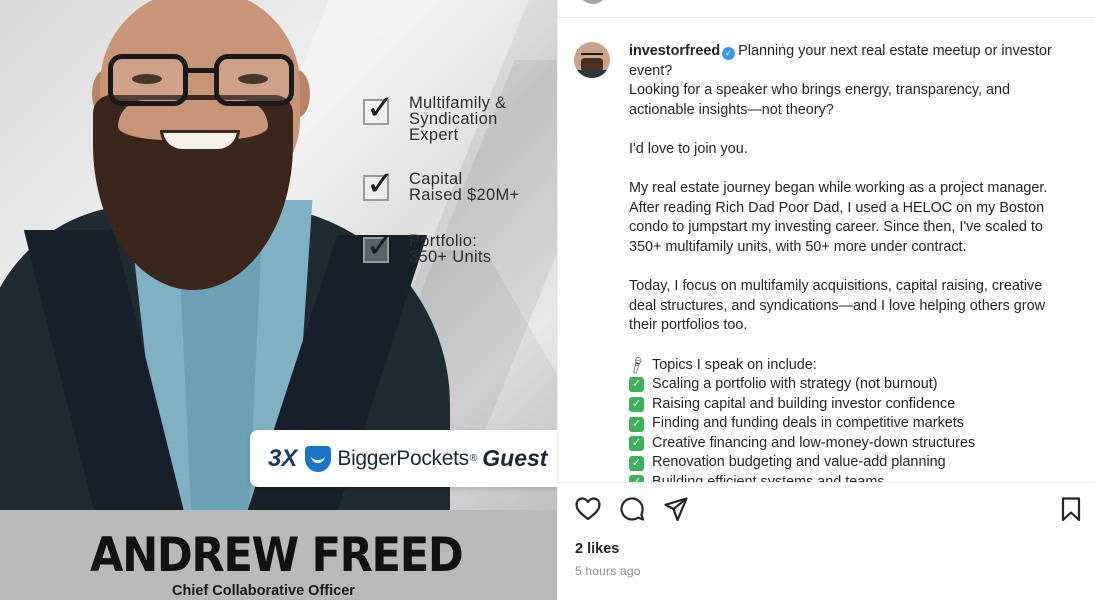 This screenshot has height=600, width=1095. I want to click on biggerpockets-badge: 3X BiggerPockets ® Guest, so click(403, 458).